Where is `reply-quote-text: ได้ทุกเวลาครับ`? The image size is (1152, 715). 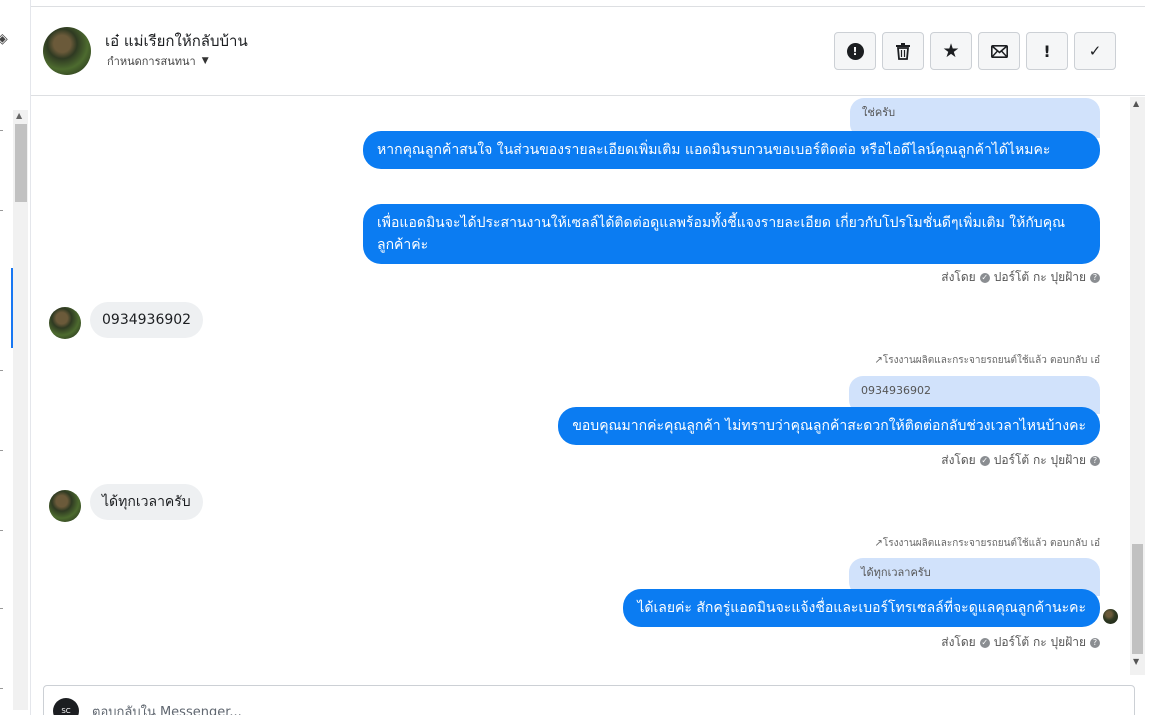
reply-quote-text: ได้ทุกเวลาครับ is located at coordinates (896, 572).